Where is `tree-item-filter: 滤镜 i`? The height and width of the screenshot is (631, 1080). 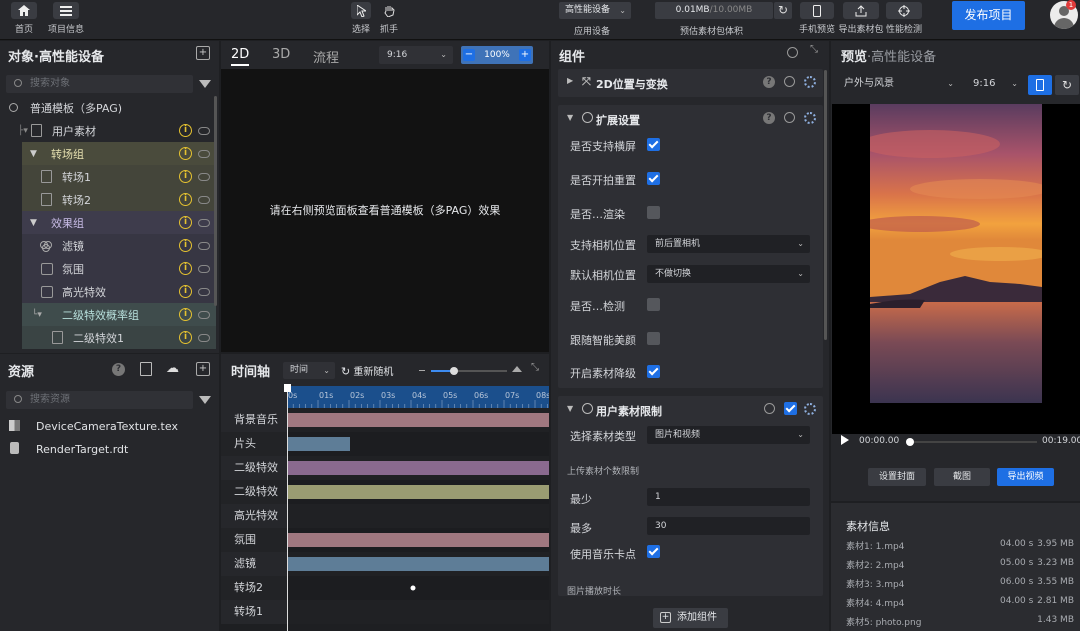 tree-item-filter: 滤镜 i is located at coordinates (119, 245).